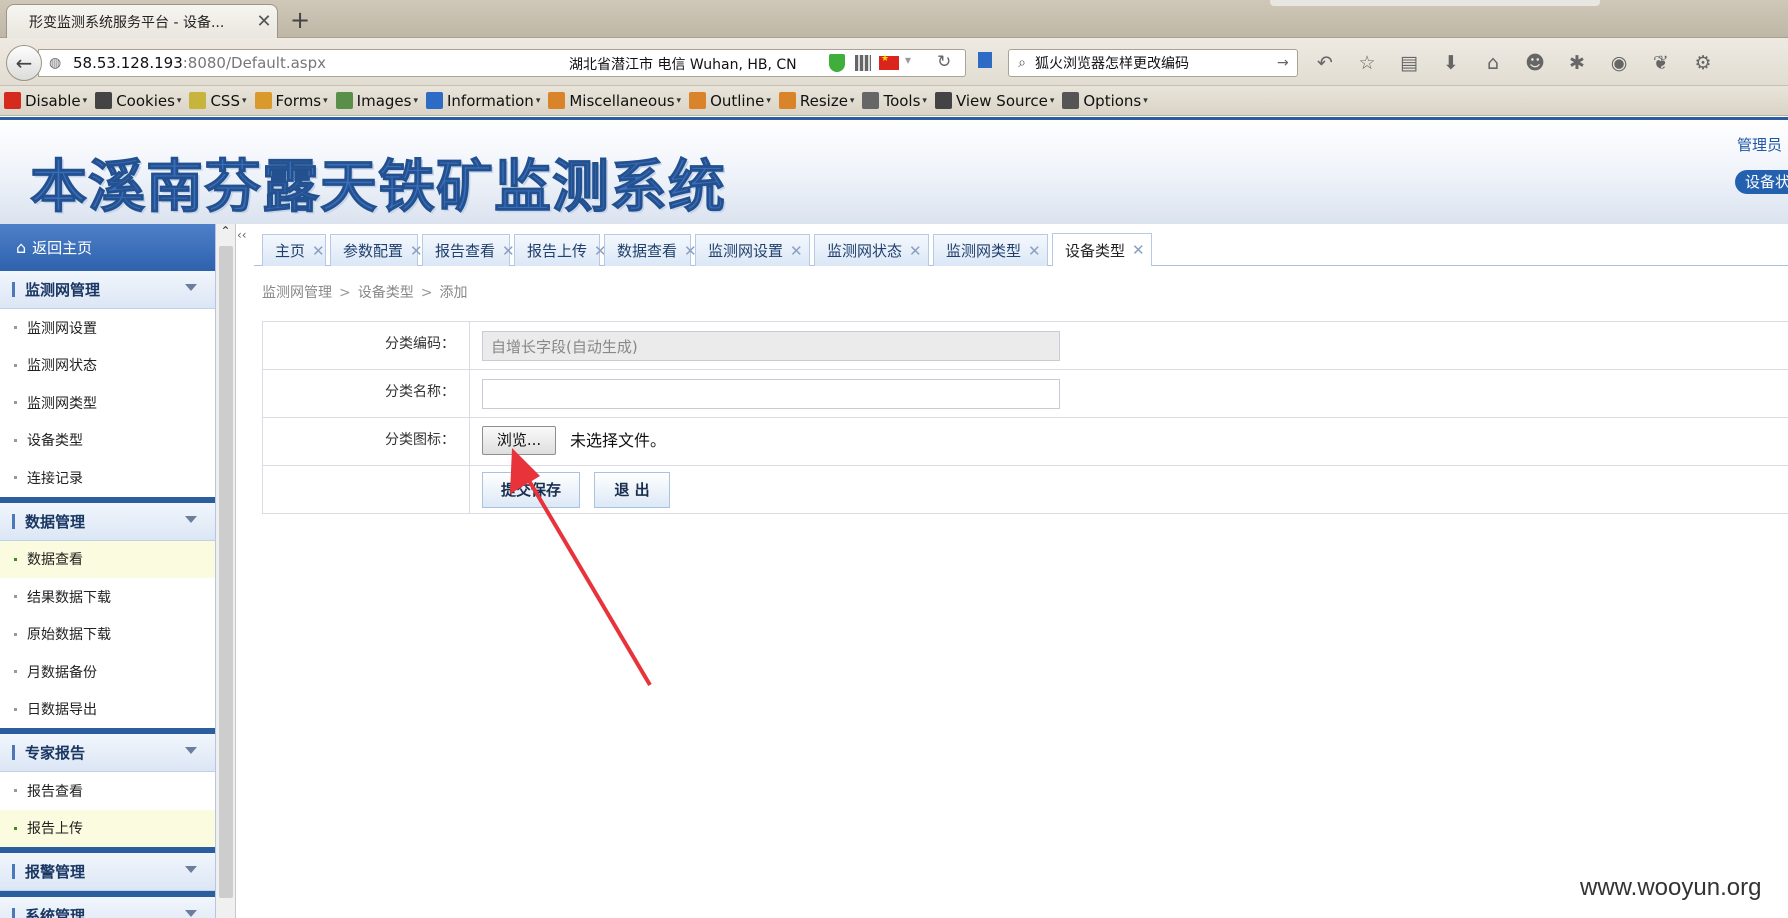  I want to click on sidebar-group-header: 报警管理, so click(107, 872).